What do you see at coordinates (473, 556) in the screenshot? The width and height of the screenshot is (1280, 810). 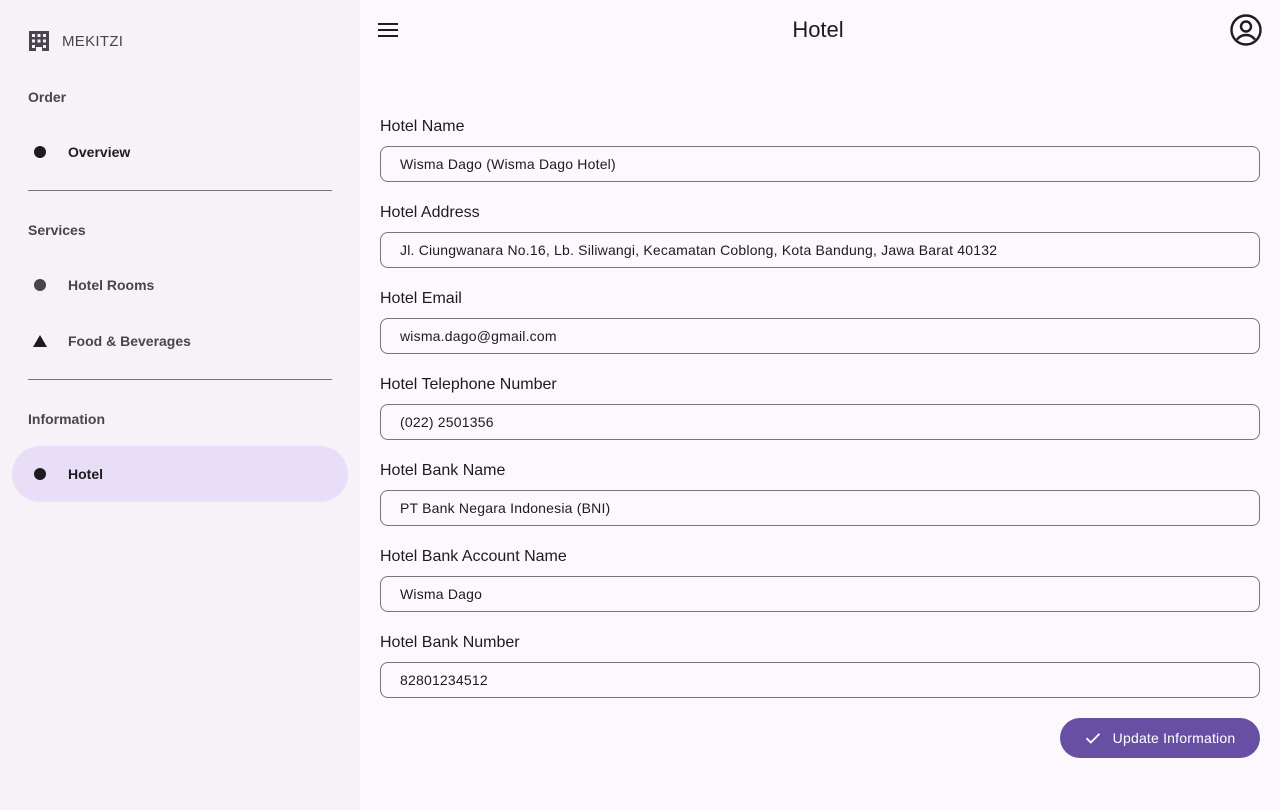 I see `field-label: Hotel Bank Account Name` at bounding box center [473, 556].